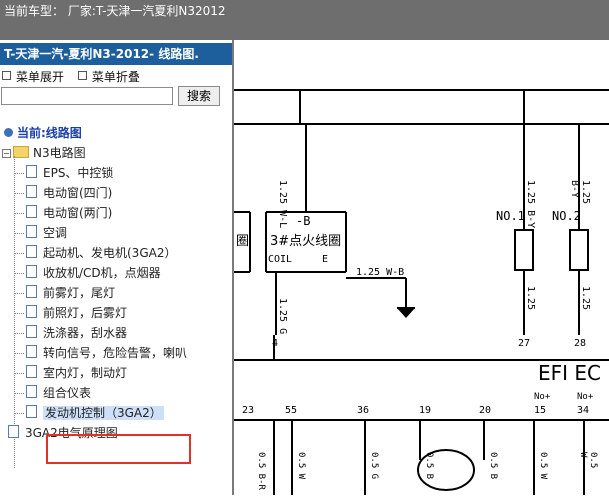 The height and width of the screenshot is (499, 609). What do you see at coordinates (282, 316) in the screenshot?
I see `wire-label: 1.25 G` at bounding box center [282, 316].